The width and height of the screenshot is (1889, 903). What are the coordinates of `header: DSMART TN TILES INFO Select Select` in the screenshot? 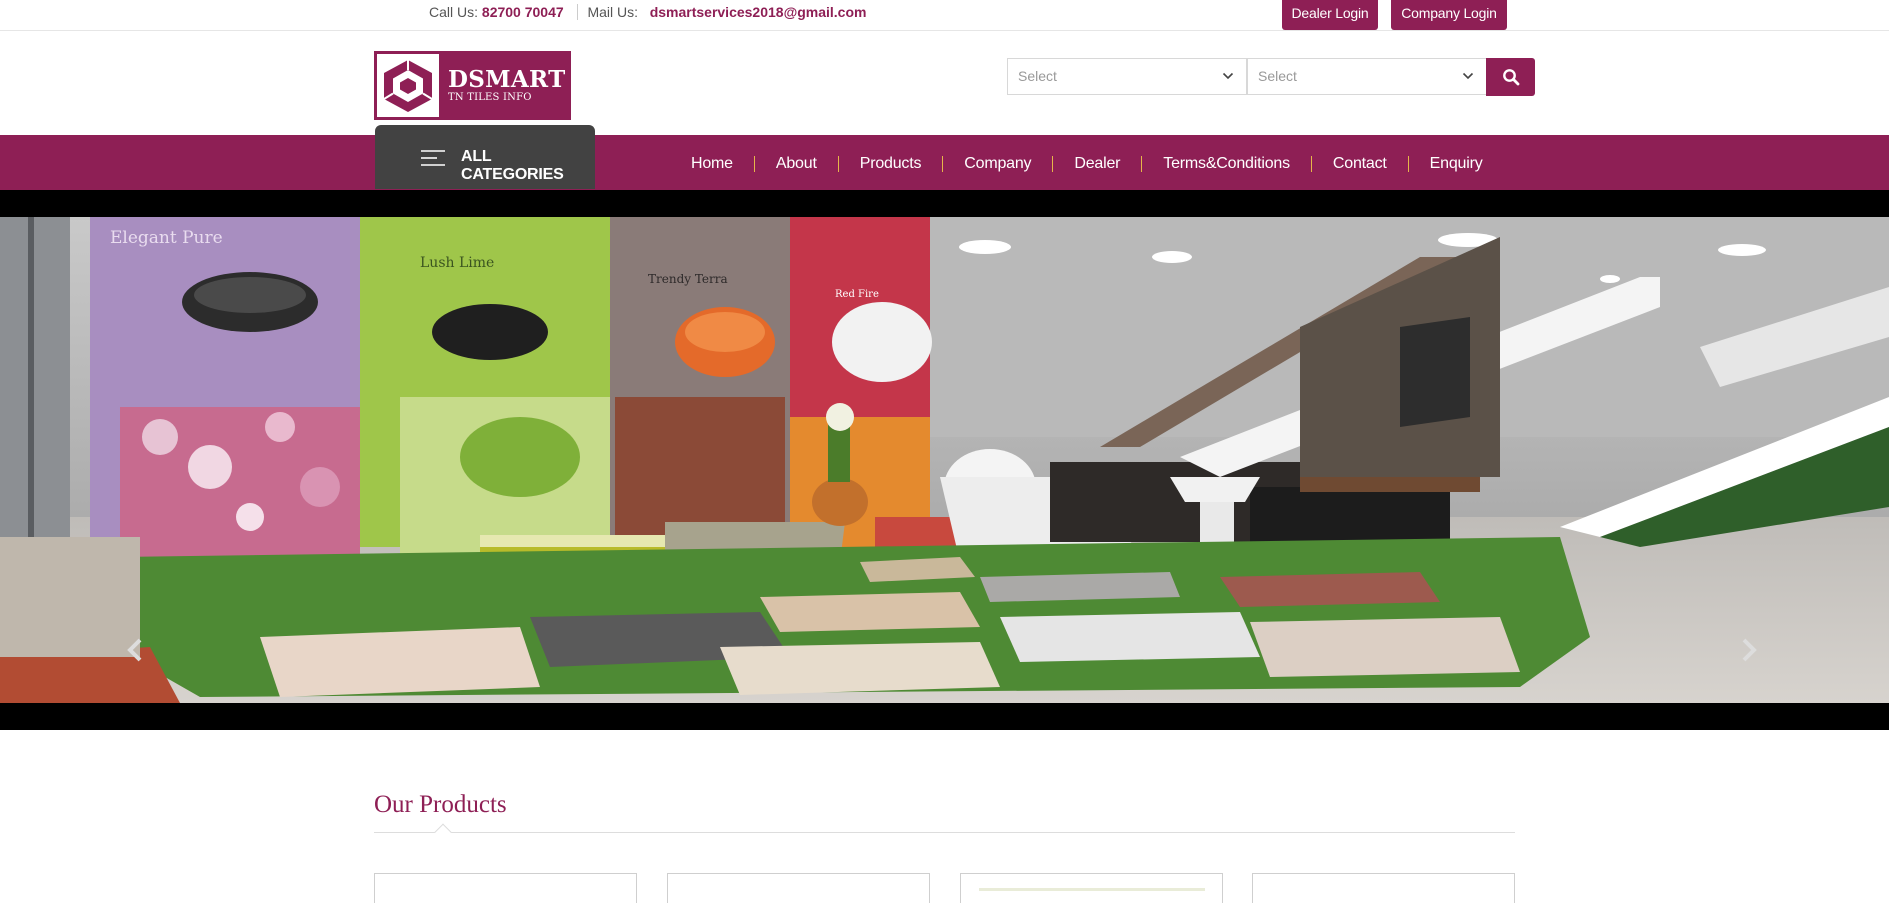 It's located at (944, 83).